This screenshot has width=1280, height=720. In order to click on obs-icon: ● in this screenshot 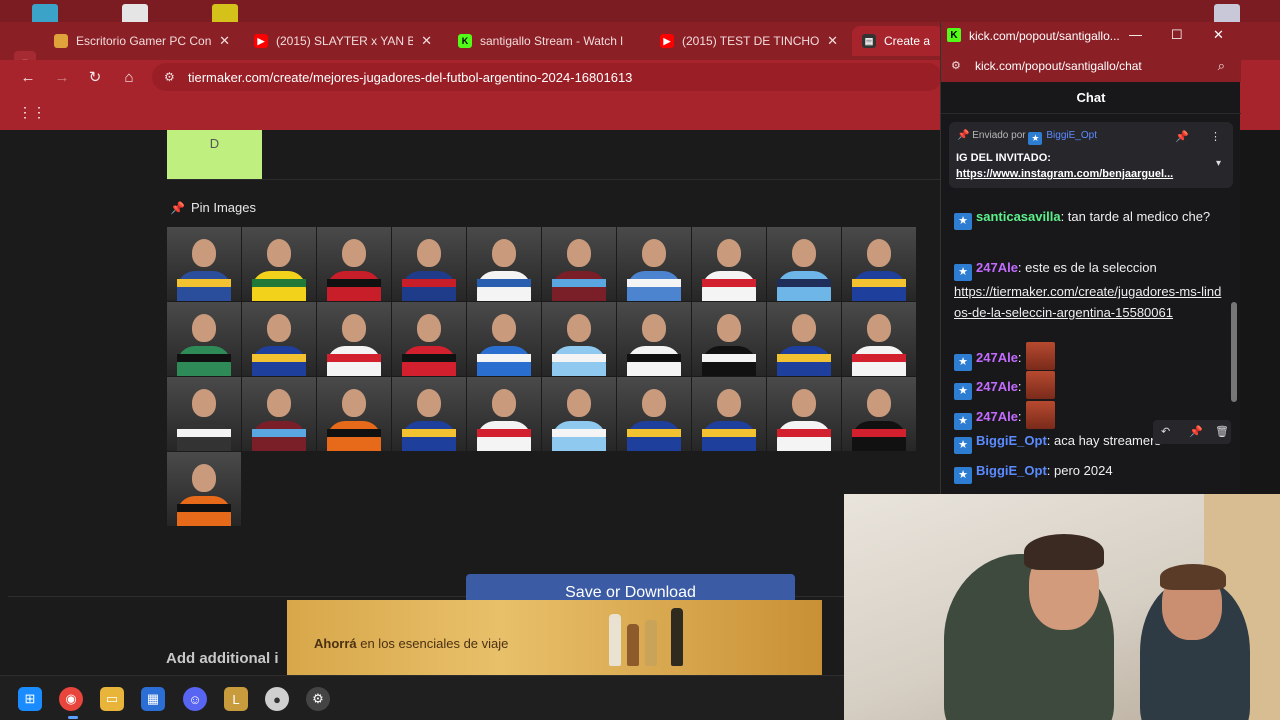, I will do `click(277, 699)`.